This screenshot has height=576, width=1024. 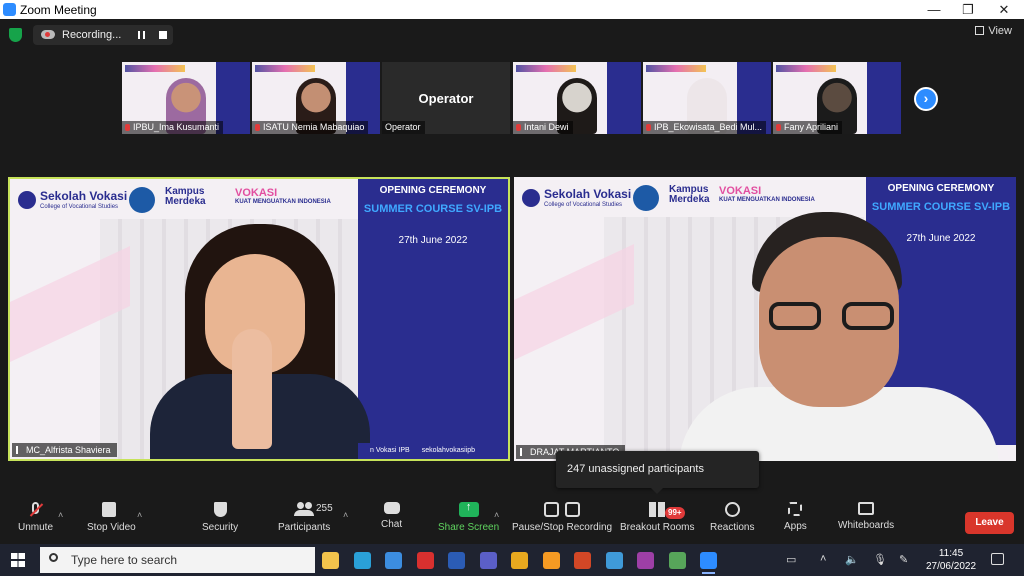 What do you see at coordinates (811, 127) in the screenshot?
I see `participant-name: Fany Apriliani` at bounding box center [811, 127].